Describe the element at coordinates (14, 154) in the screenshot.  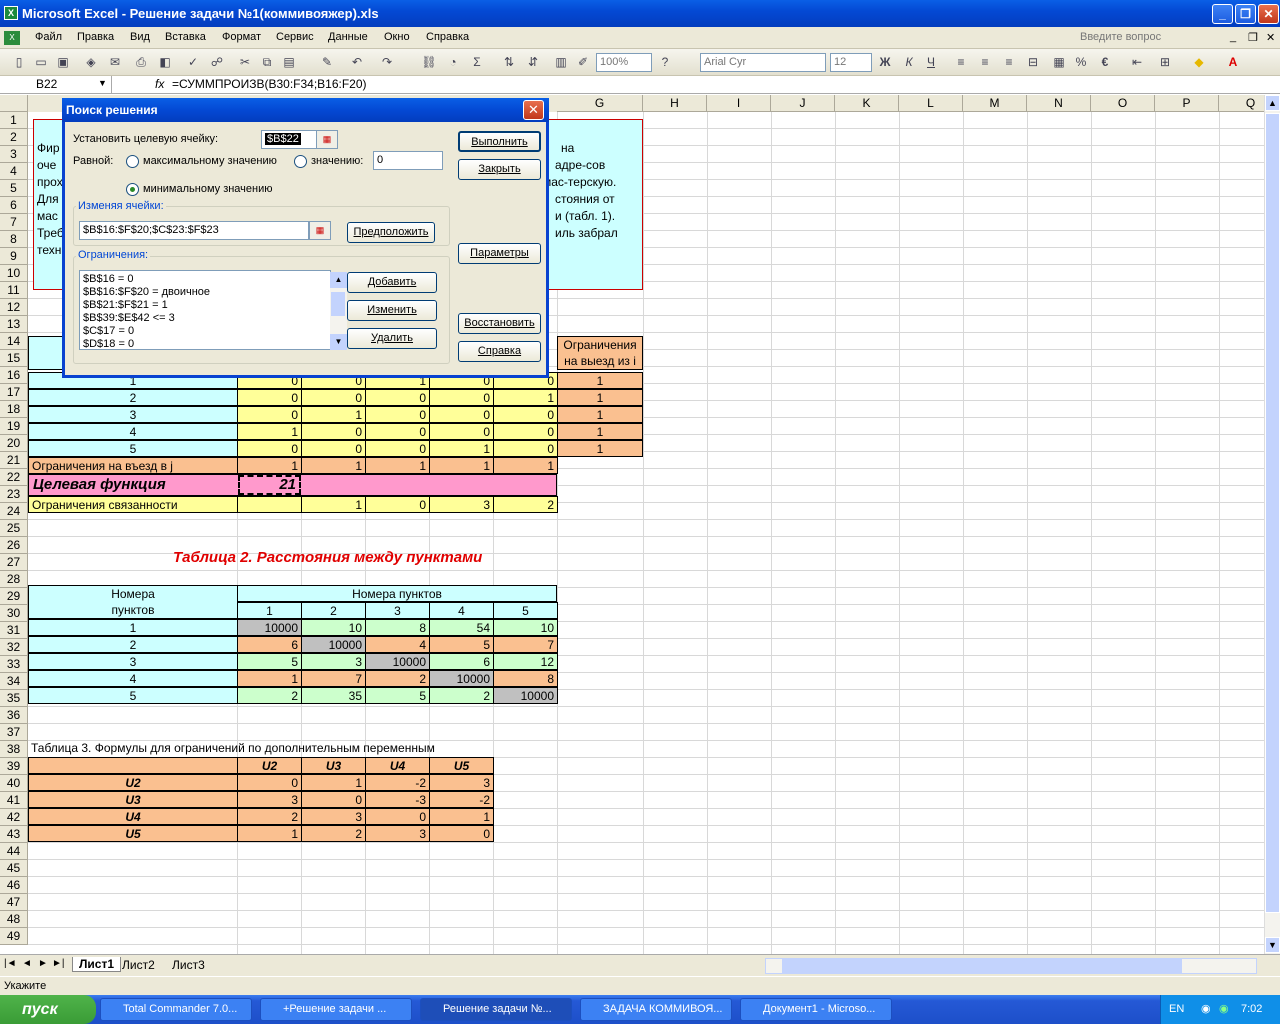
I see `row-header: 3` at that location.